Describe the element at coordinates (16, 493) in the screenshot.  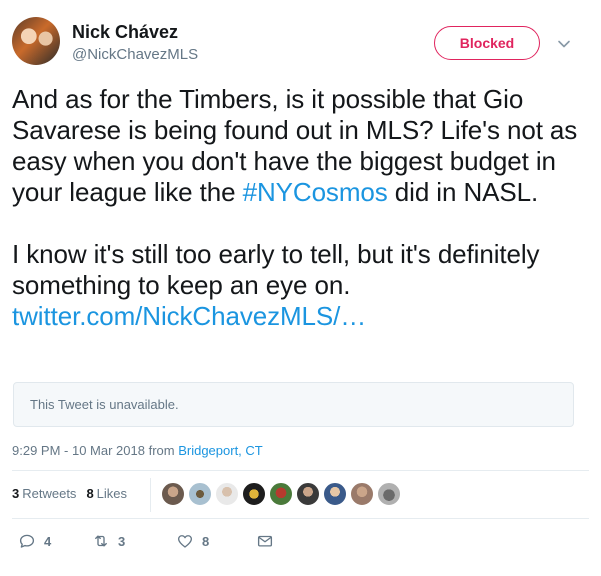
I see `retweets-count: 3` at that location.